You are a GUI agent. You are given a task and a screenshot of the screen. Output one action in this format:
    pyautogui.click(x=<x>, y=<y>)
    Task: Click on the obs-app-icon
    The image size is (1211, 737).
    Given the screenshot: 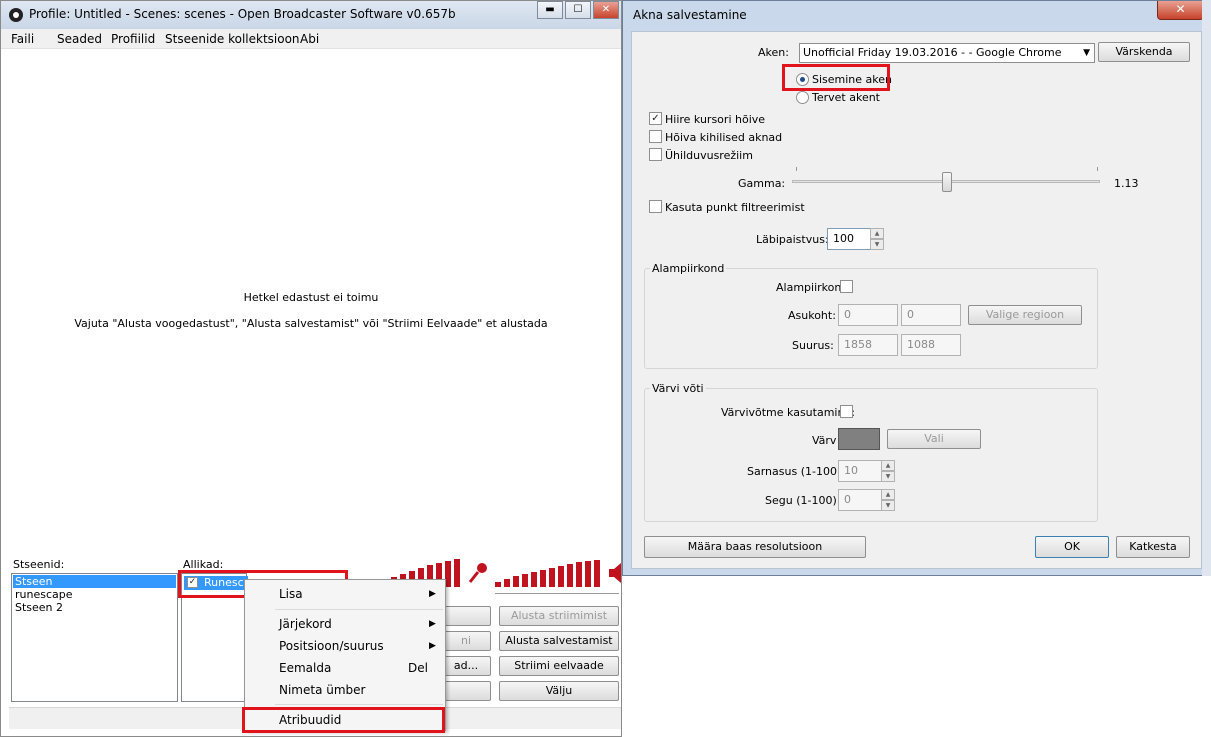 What is the action you would take?
    pyautogui.click(x=16, y=15)
    